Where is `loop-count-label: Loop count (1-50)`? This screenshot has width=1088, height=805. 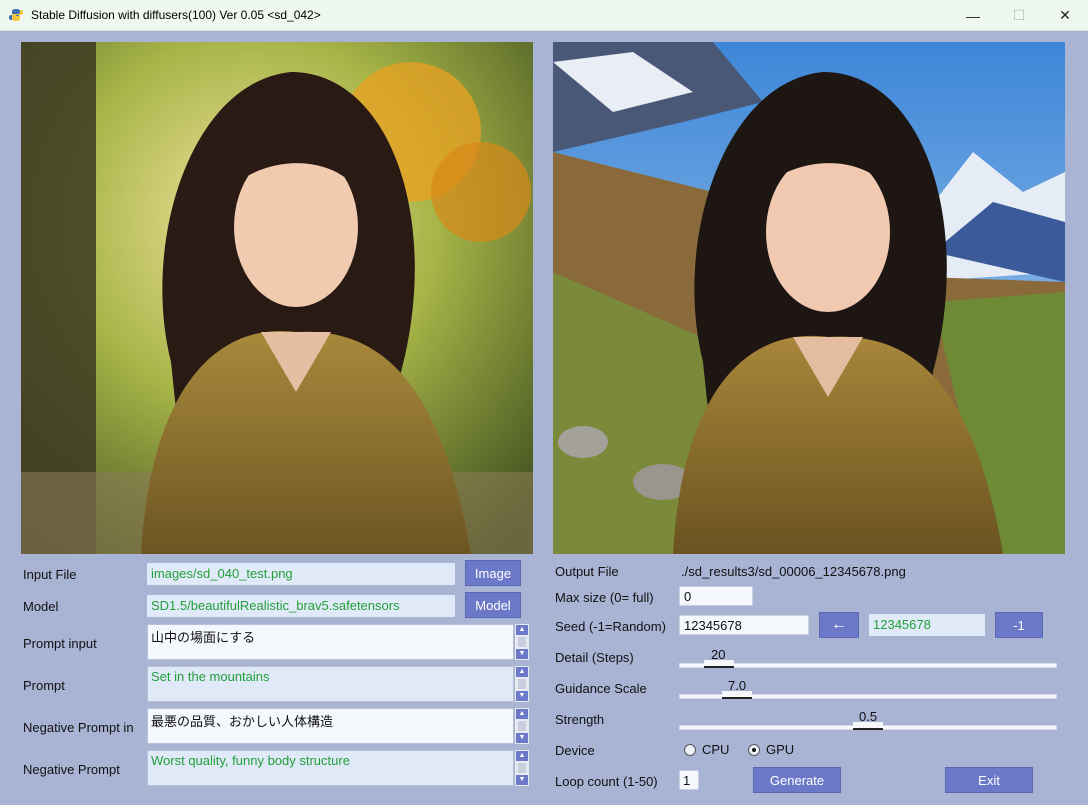 loop-count-label: Loop count (1-50) is located at coordinates (606, 781).